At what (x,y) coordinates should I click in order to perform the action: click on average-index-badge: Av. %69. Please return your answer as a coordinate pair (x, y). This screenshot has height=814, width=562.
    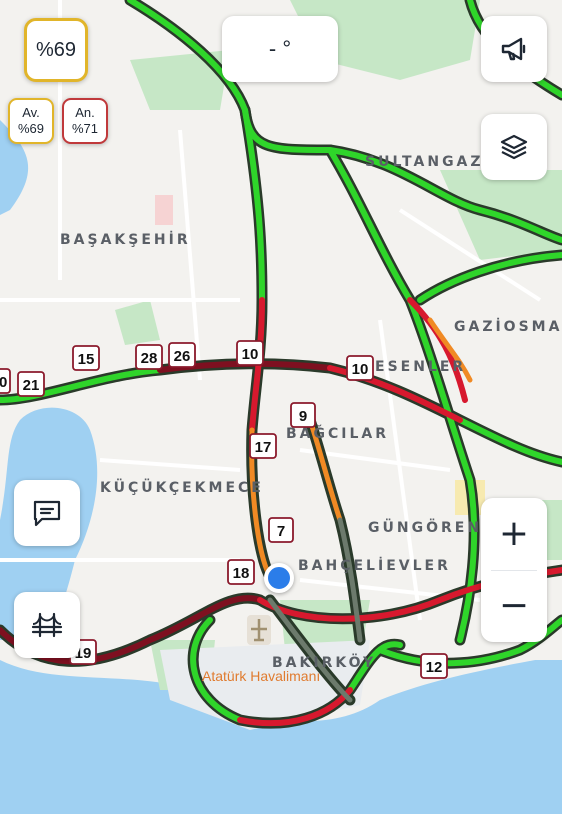
    Looking at the image, I should click on (31, 121).